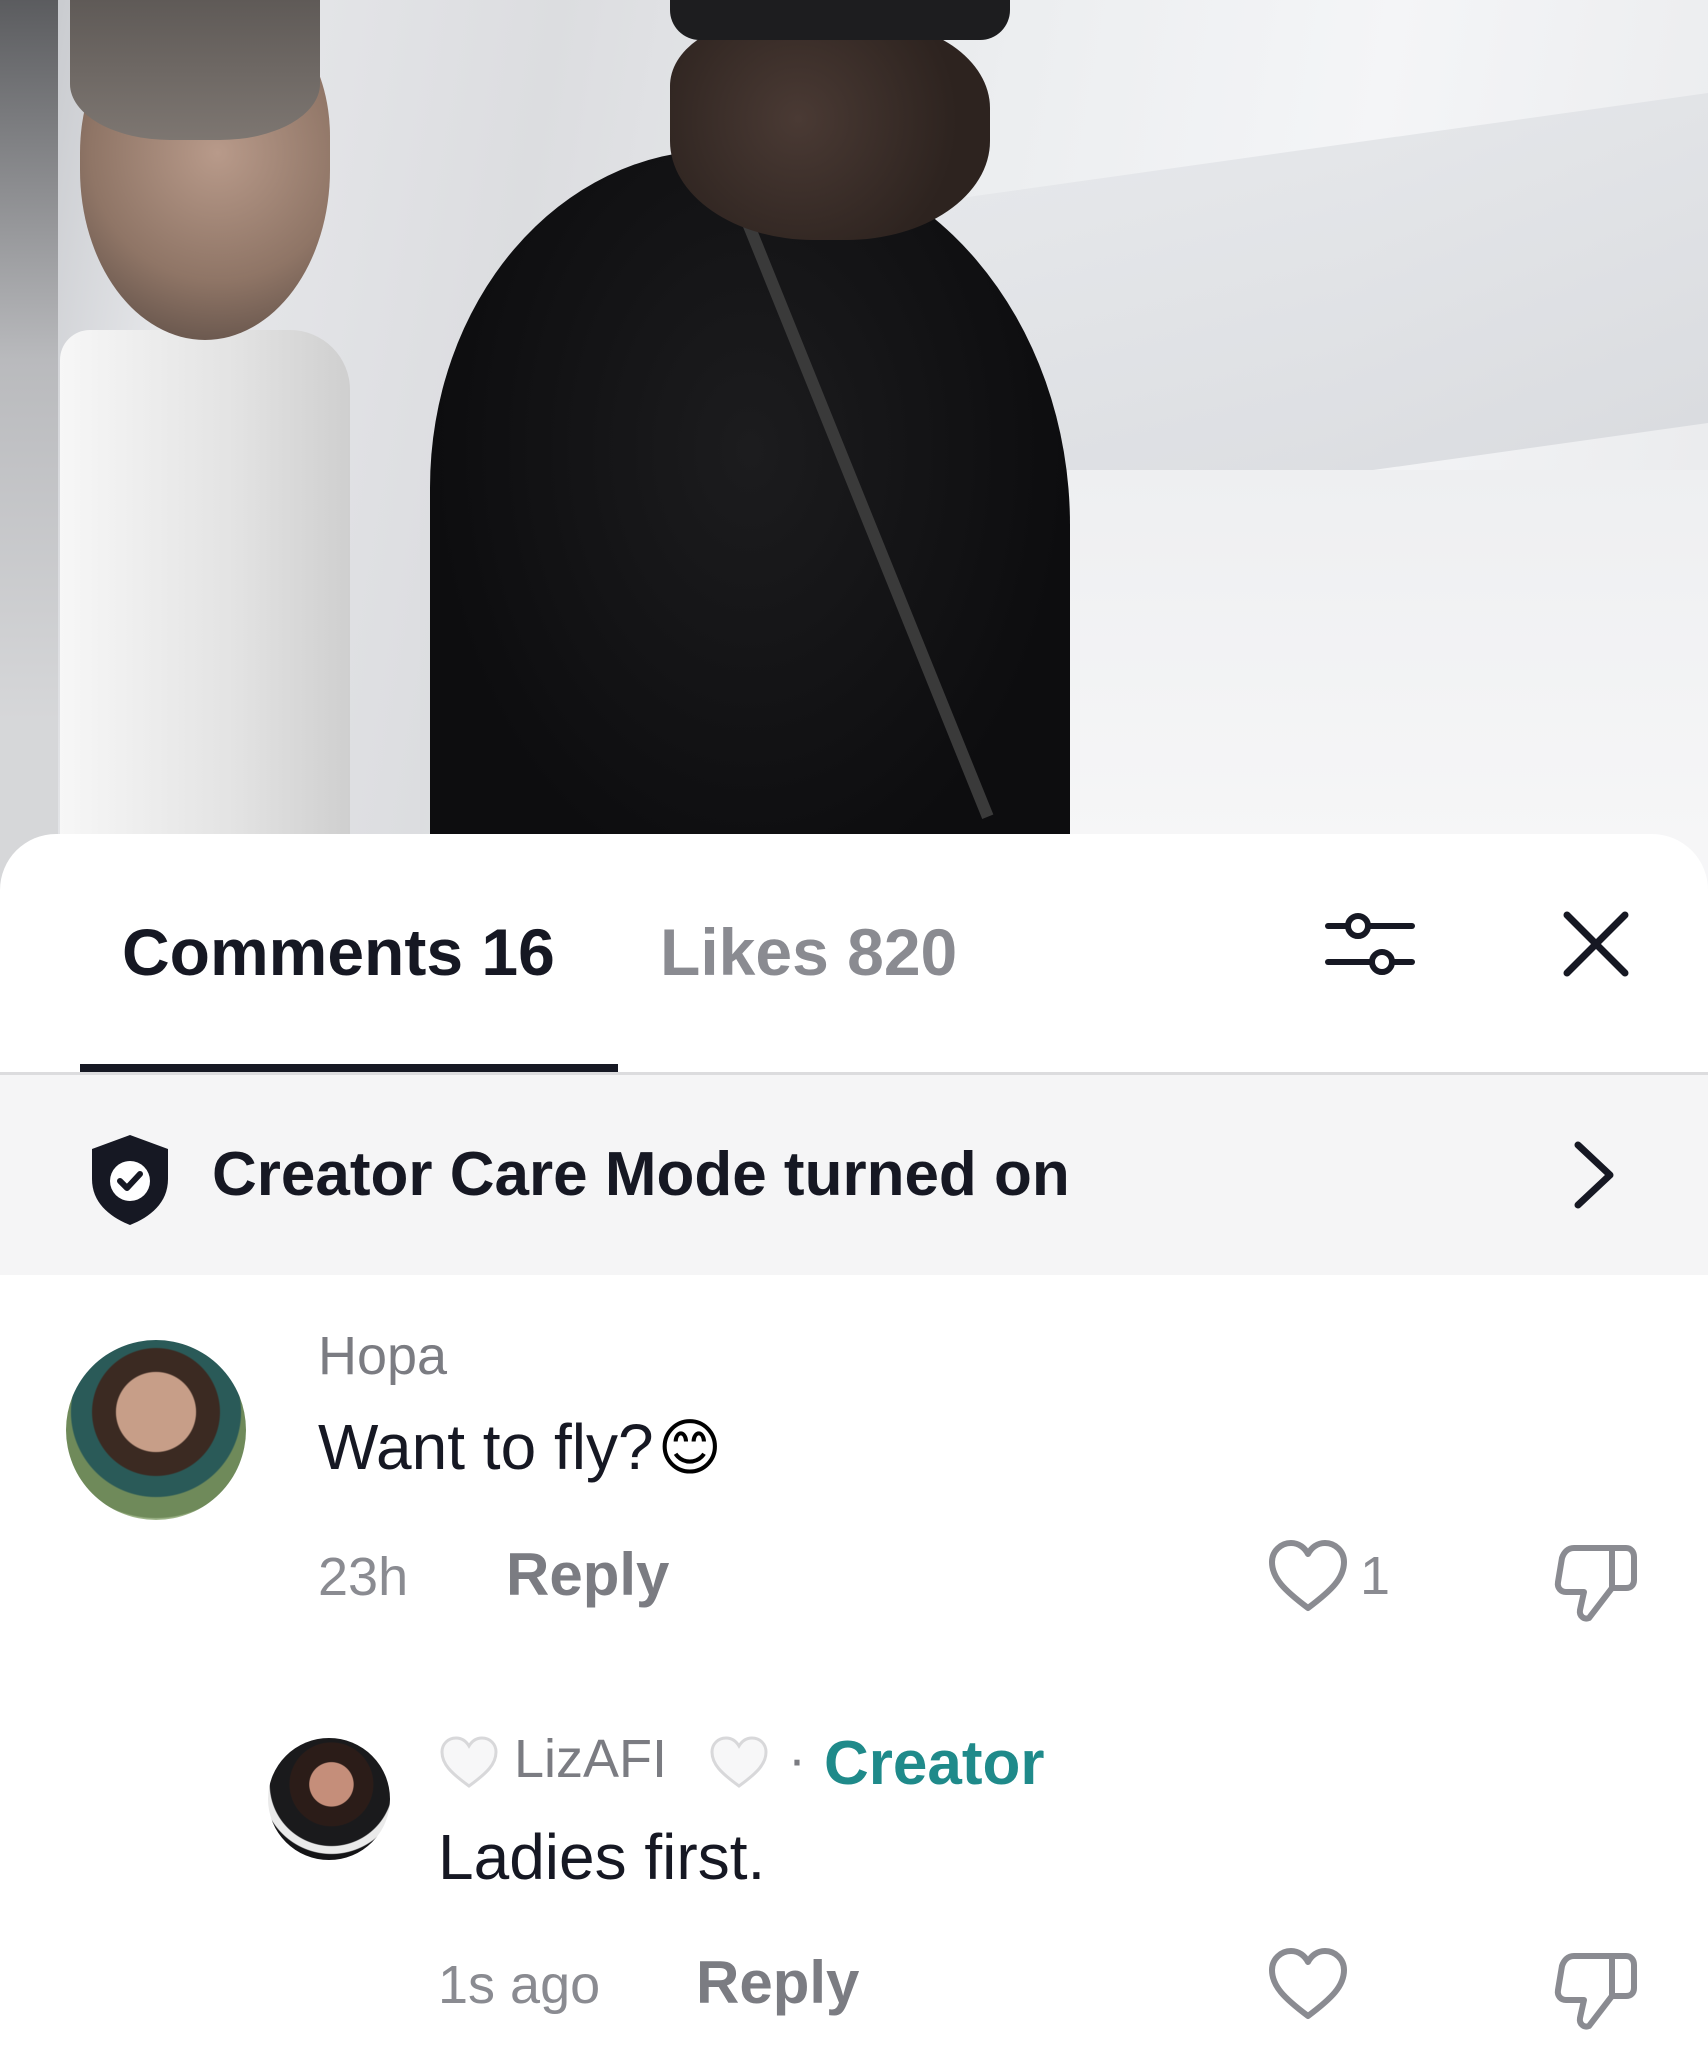 The width and height of the screenshot is (1708, 2056). What do you see at coordinates (486, 1447) in the screenshot?
I see `comment-text: Want to fly?` at bounding box center [486, 1447].